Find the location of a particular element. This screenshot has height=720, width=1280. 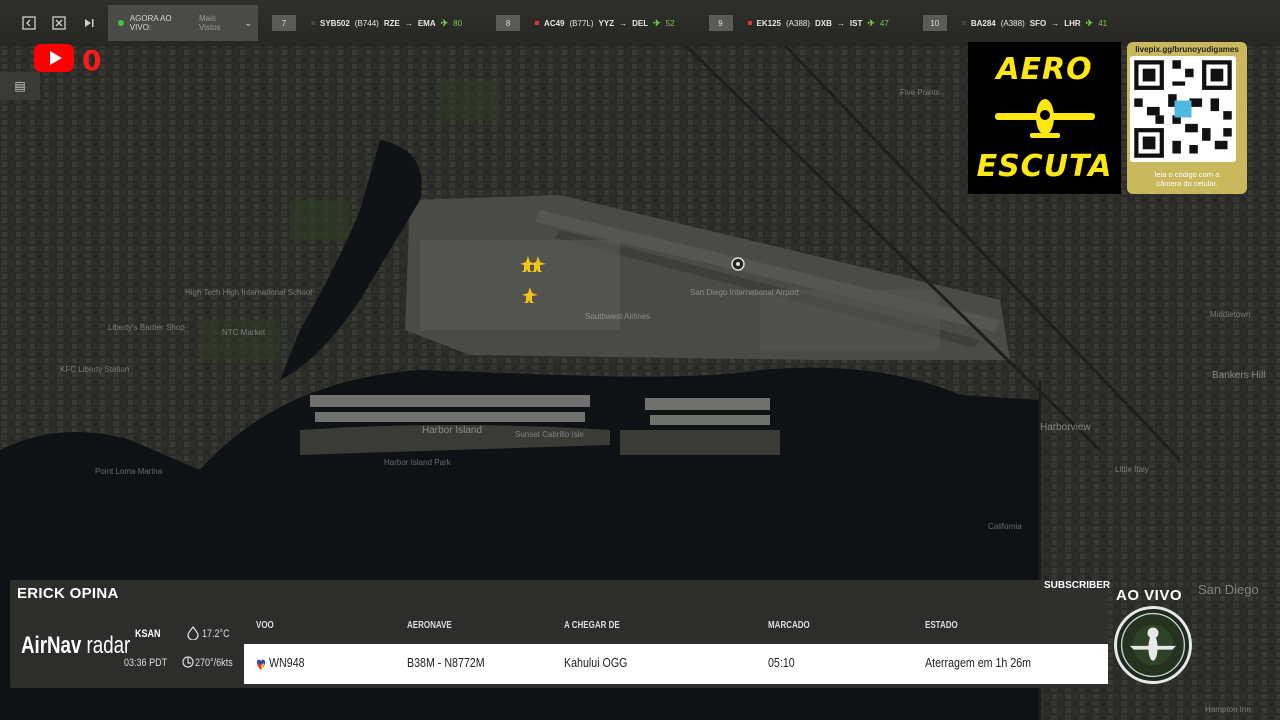

brand-radar: radar is located at coordinates (108, 645).